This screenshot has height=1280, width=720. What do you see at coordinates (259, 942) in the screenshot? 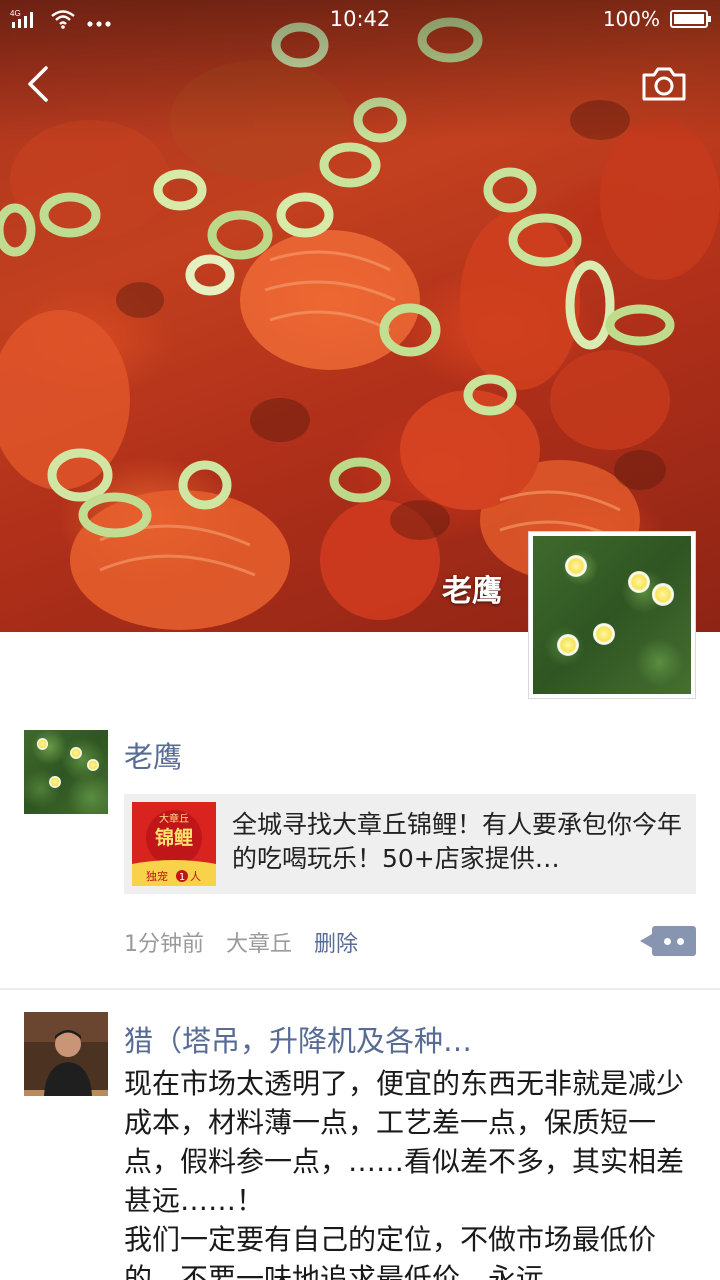
I see `post-location: 大章丘` at bounding box center [259, 942].